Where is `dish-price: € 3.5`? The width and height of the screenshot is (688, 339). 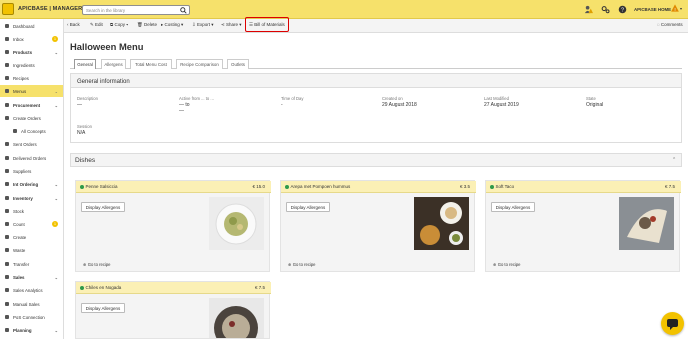
dish-price: € 3.5 is located at coordinates (464, 186).